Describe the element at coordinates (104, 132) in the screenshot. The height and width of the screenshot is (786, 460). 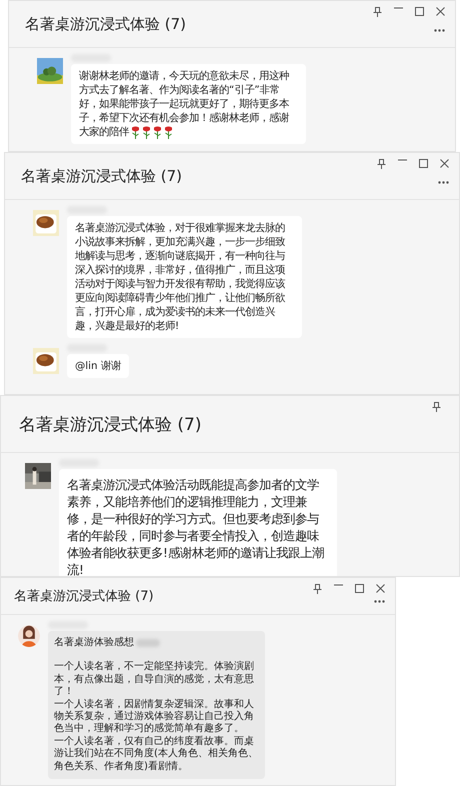
I see `message-text: 大家的陪伴` at that location.